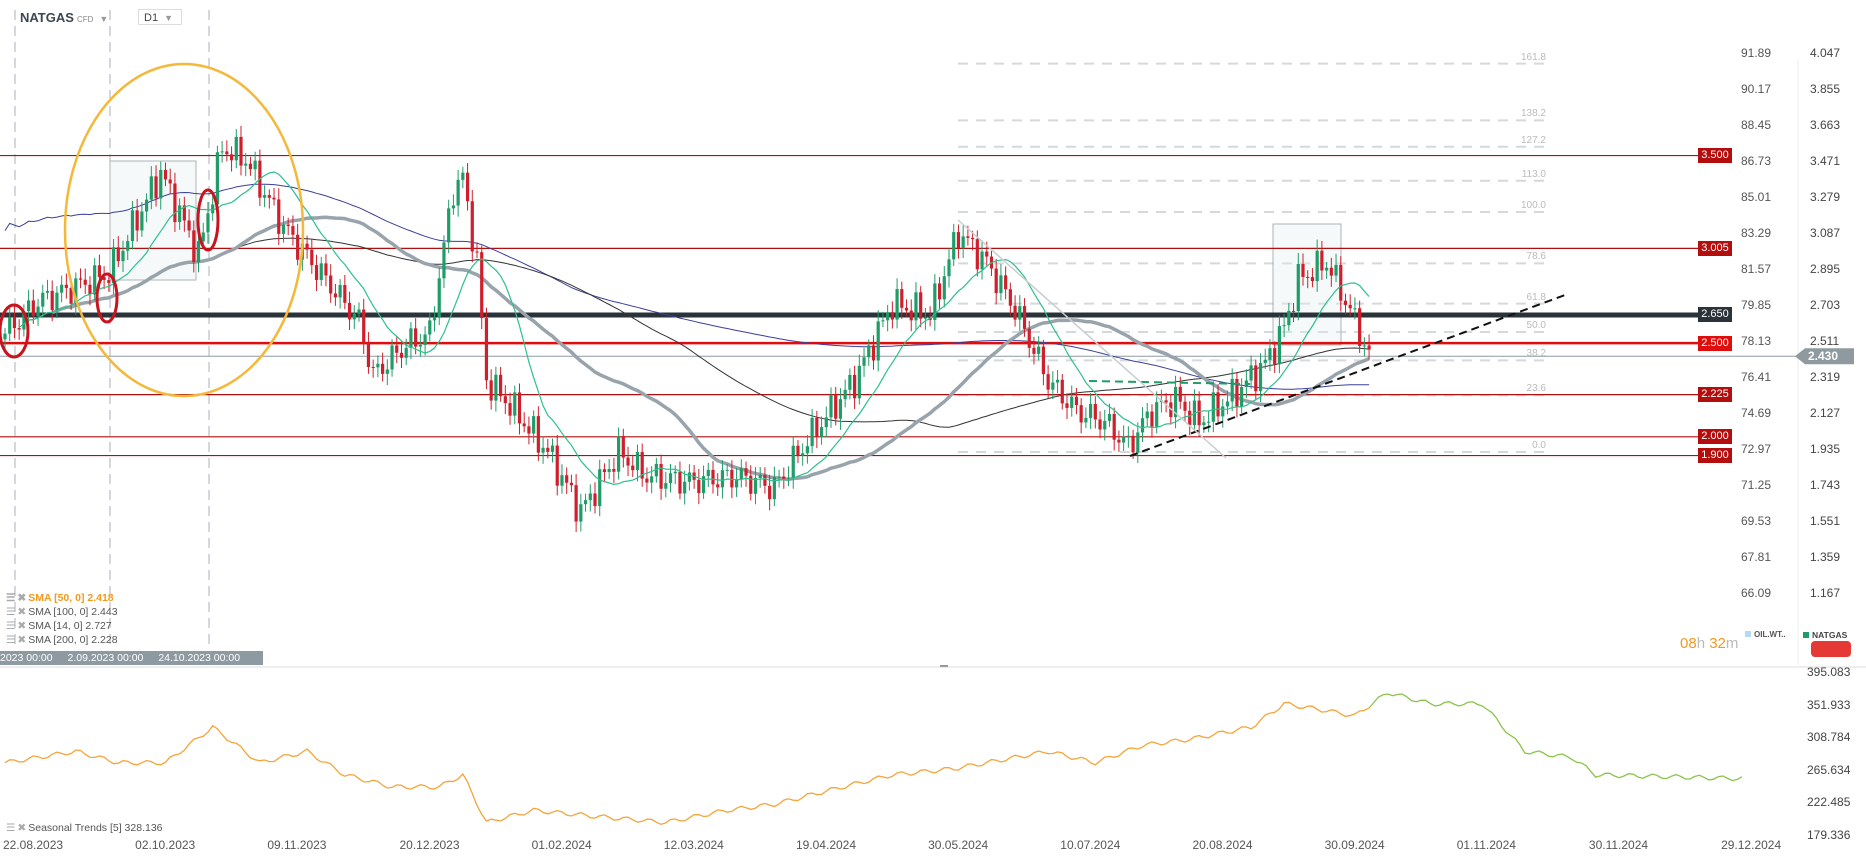 The height and width of the screenshot is (865, 1866). Describe the element at coordinates (1756, 233) in the screenshot. I see `left-axis-tick: 83.29` at that location.